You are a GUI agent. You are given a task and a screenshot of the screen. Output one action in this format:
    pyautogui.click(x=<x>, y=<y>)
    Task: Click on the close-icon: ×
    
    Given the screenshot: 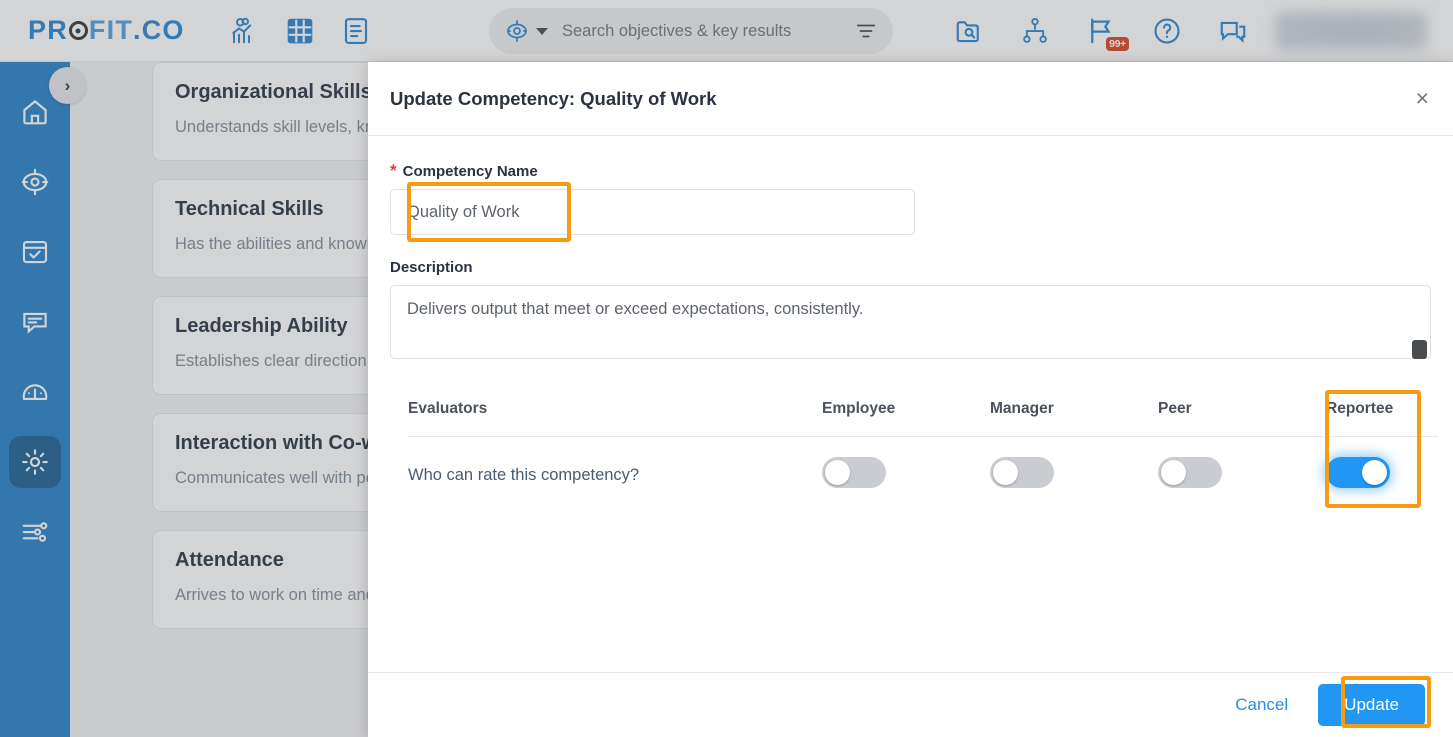 What is the action you would take?
    pyautogui.click(x=1422, y=98)
    